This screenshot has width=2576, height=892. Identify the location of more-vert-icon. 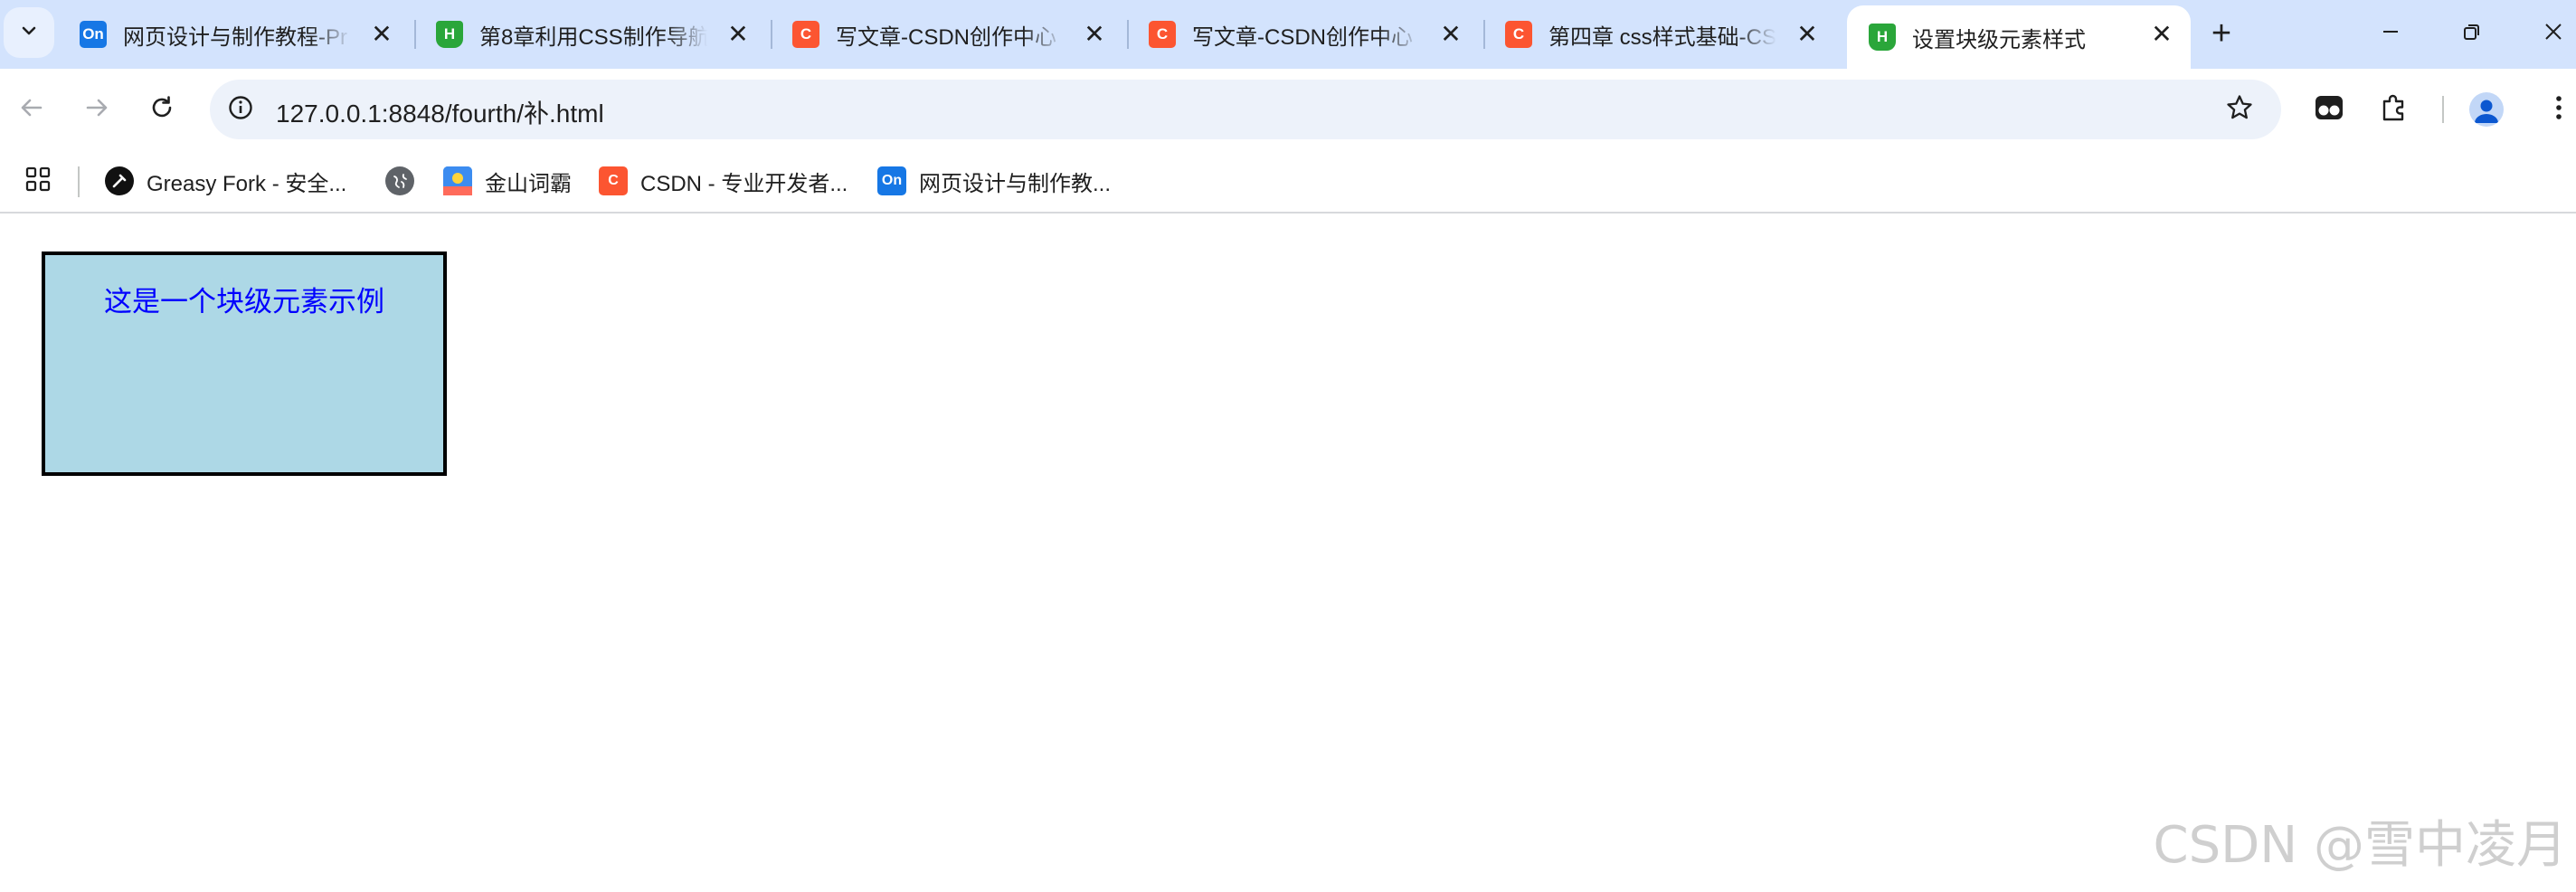
(2558, 109).